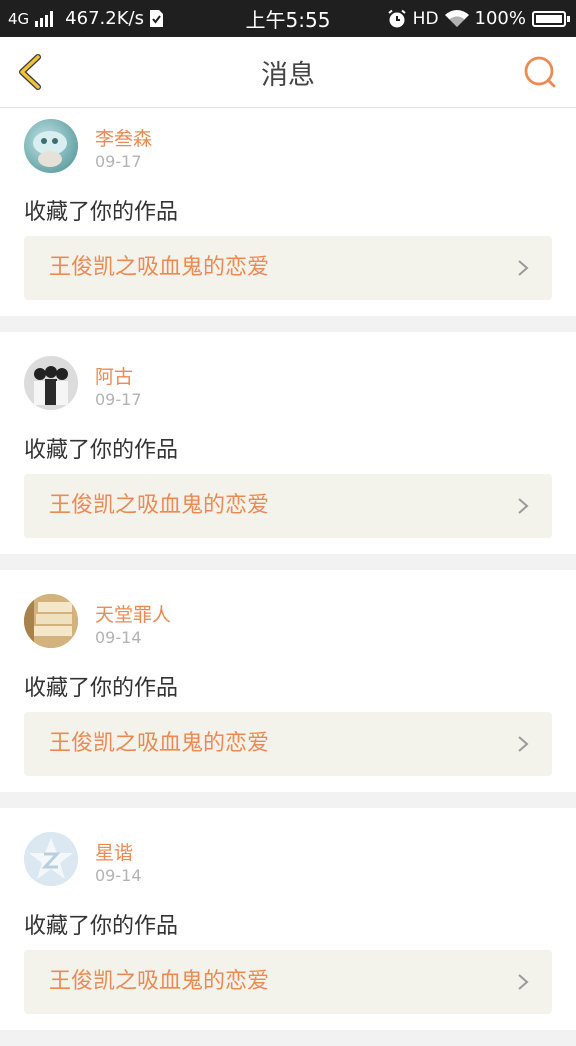  What do you see at coordinates (397, 18) in the screenshot?
I see `alarm-icon` at bounding box center [397, 18].